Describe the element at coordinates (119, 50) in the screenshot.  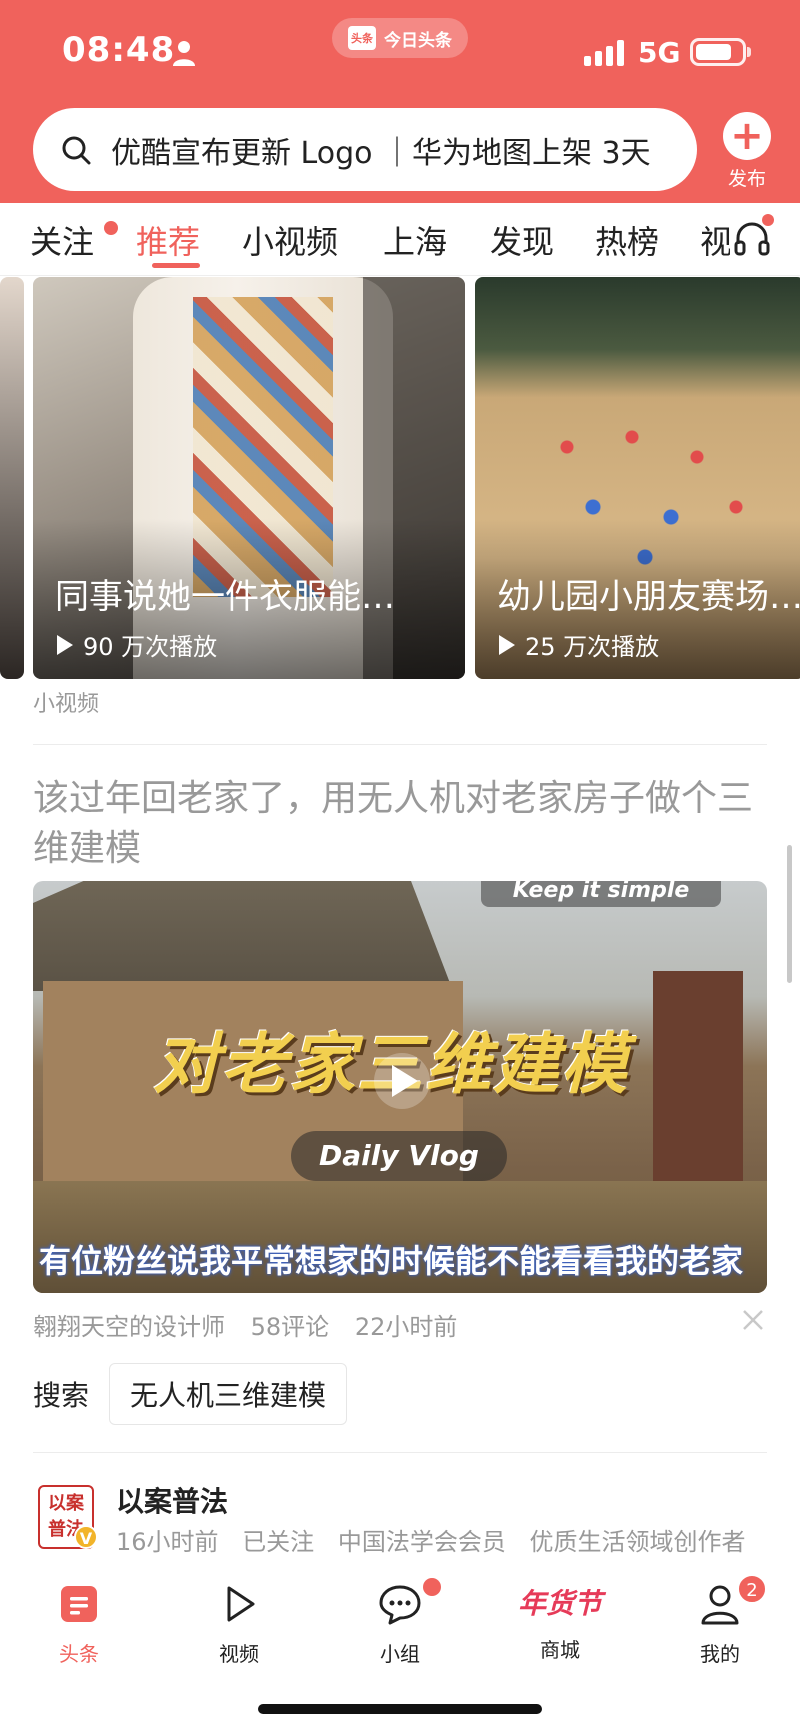
I see `status-time: 08:48` at that location.